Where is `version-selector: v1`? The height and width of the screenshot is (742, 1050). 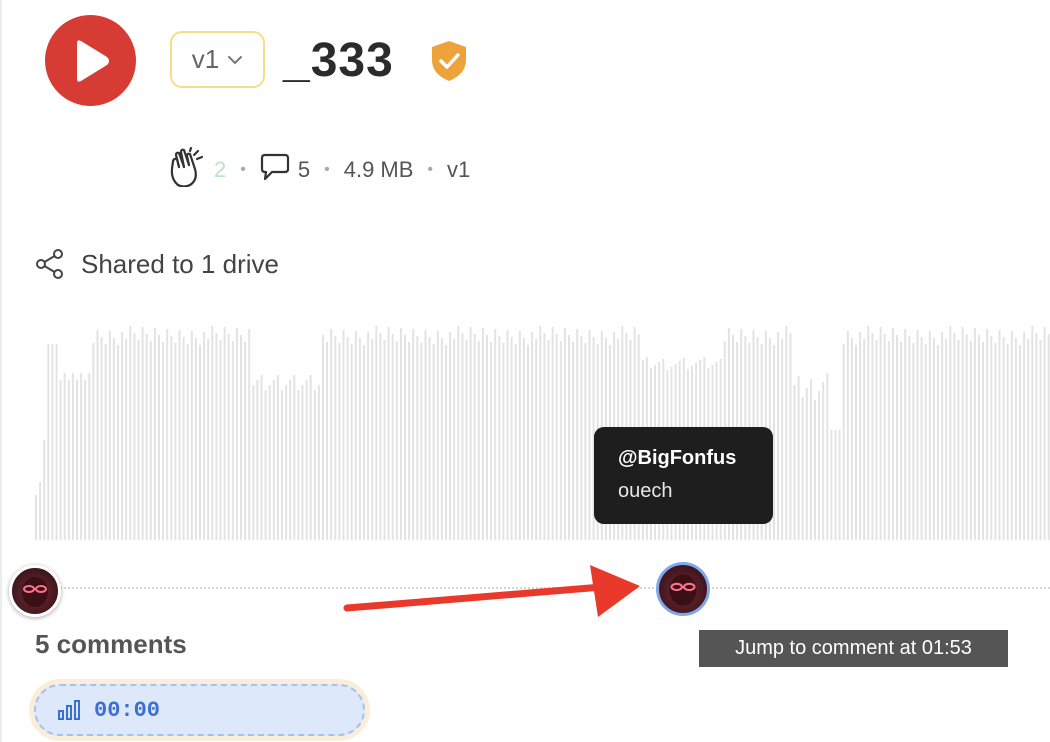 version-selector: v1 is located at coordinates (217, 59).